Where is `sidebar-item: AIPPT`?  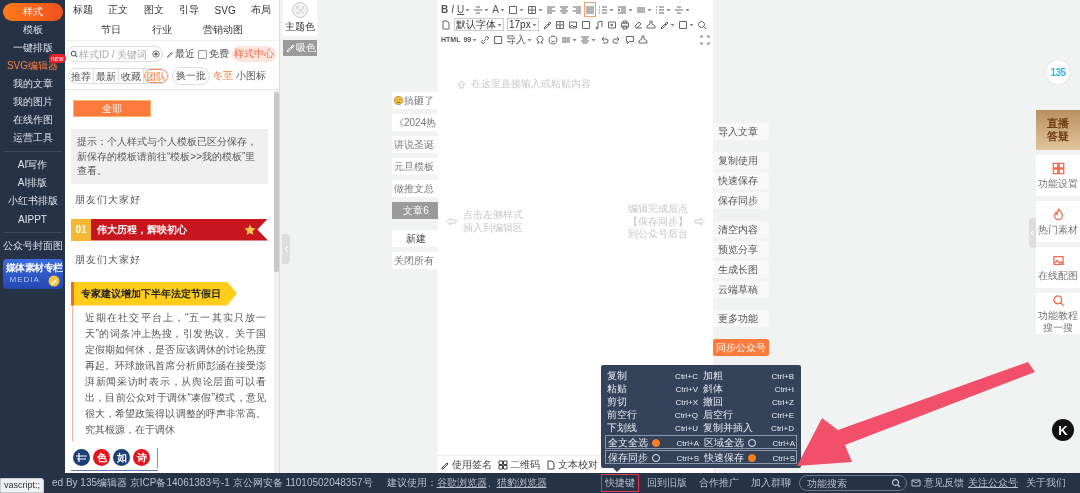 sidebar-item: AIPPT is located at coordinates (32, 219).